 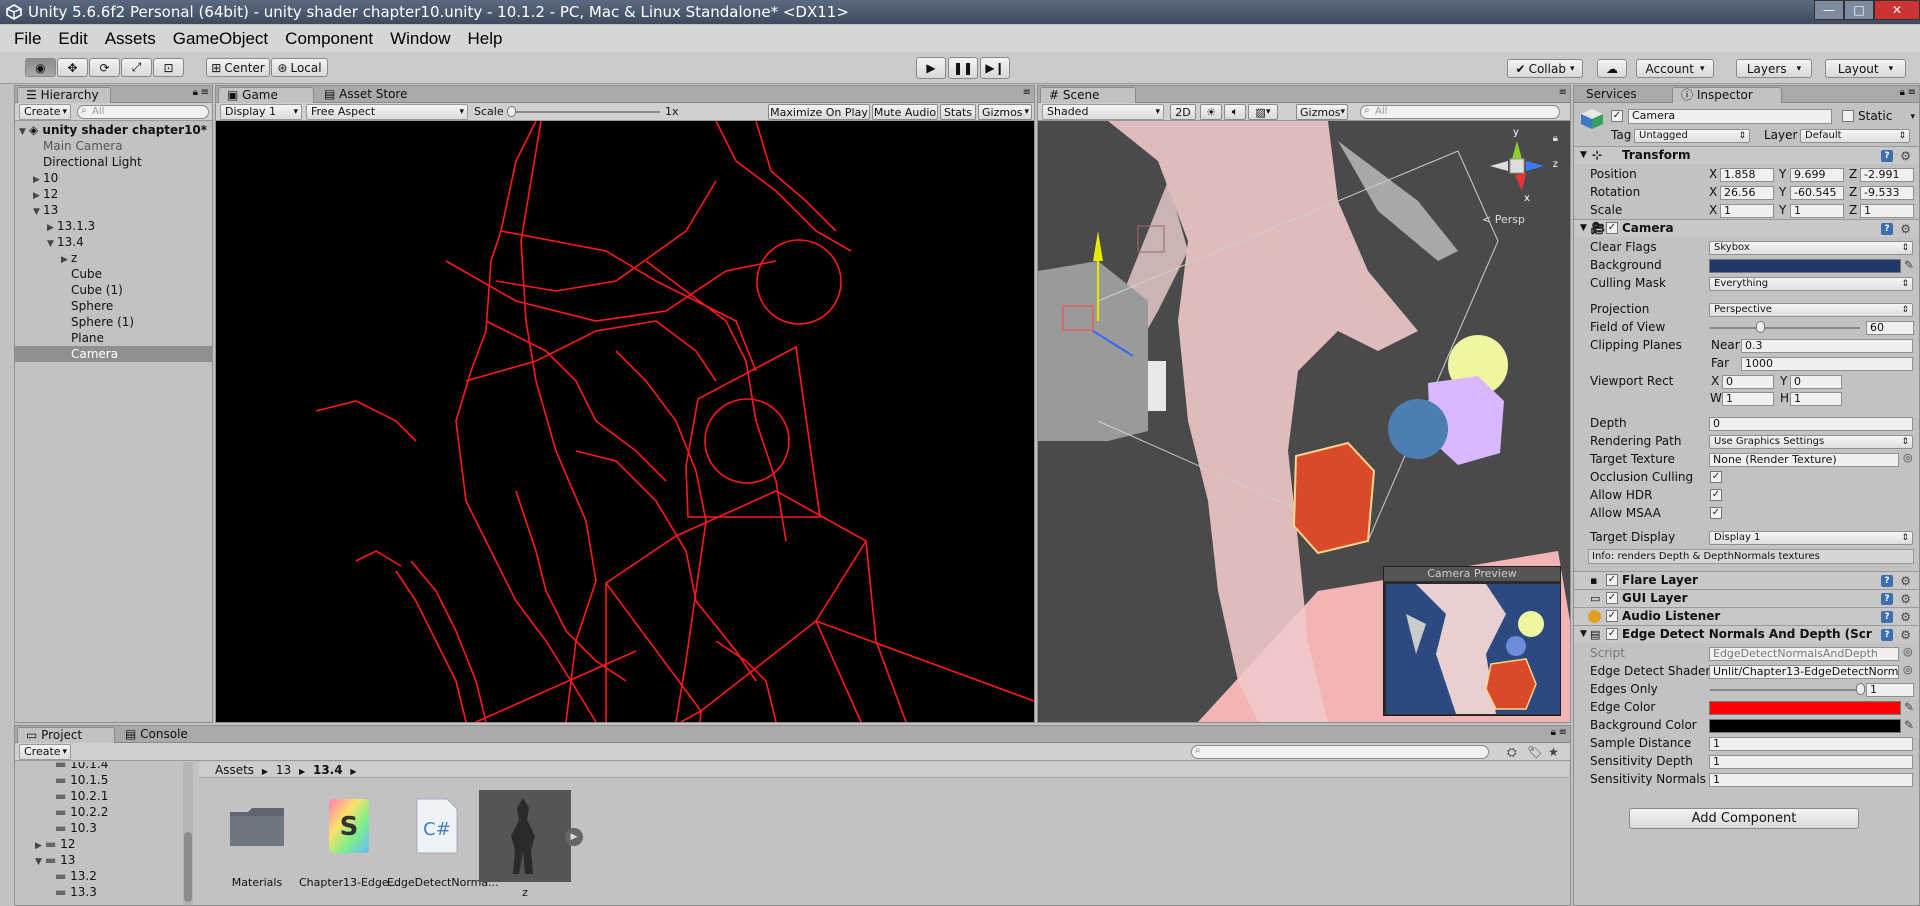 I want to click on gui-layer-header: ▭ ✓ GUI Layer ? ⚙, so click(x=1746, y=598).